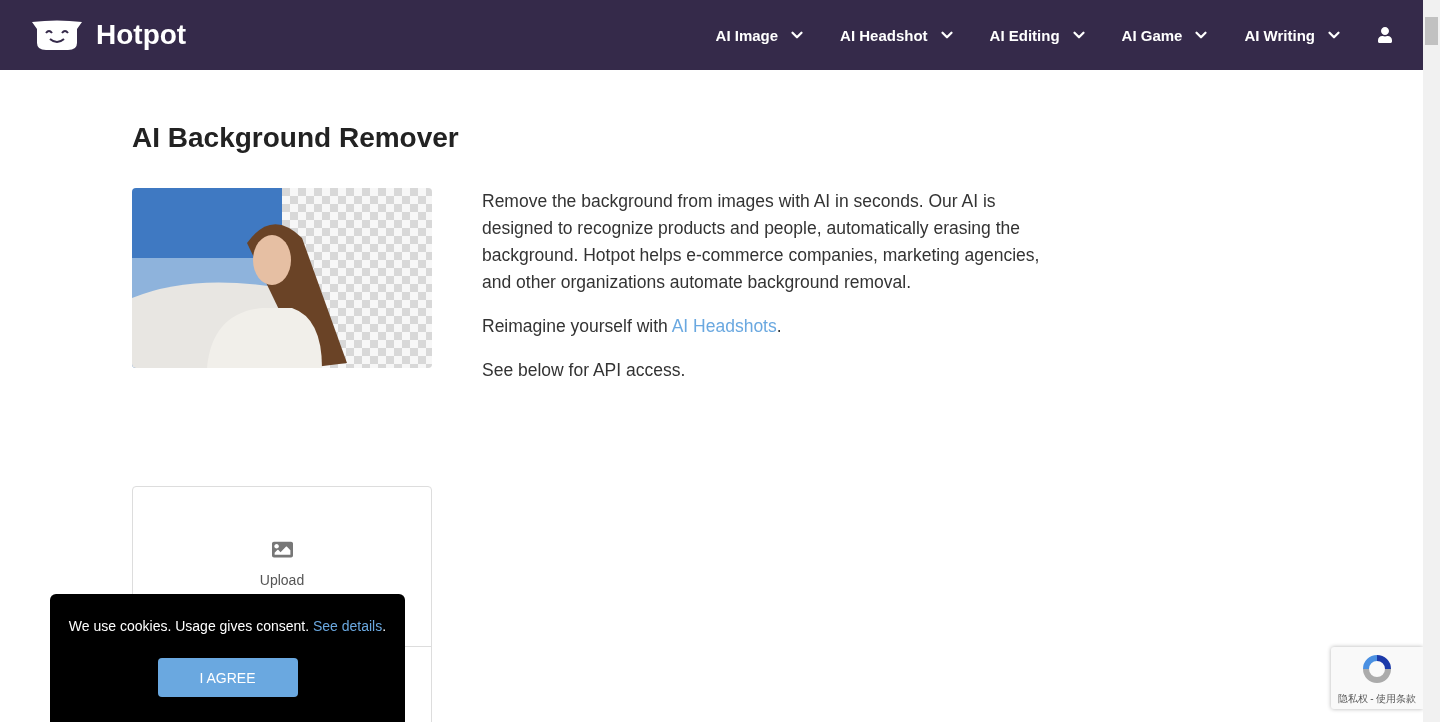 The image size is (1440, 722). Describe the element at coordinates (282, 563) in the screenshot. I see `upload-button: Upload` at that location.